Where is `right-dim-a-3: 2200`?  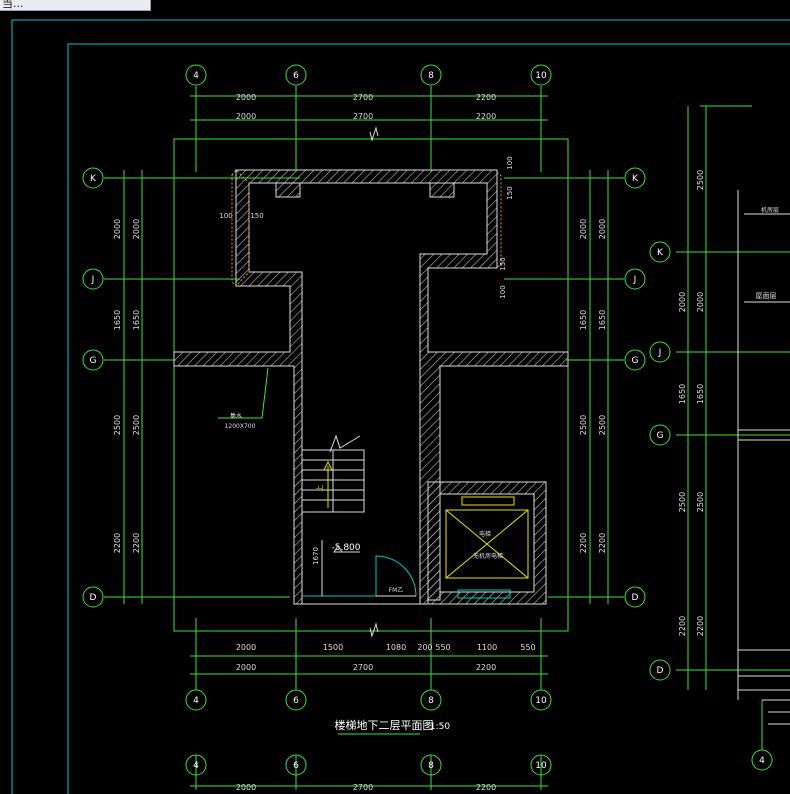 right-dim-a-3: 2200 is located at coordinates (682, 626).